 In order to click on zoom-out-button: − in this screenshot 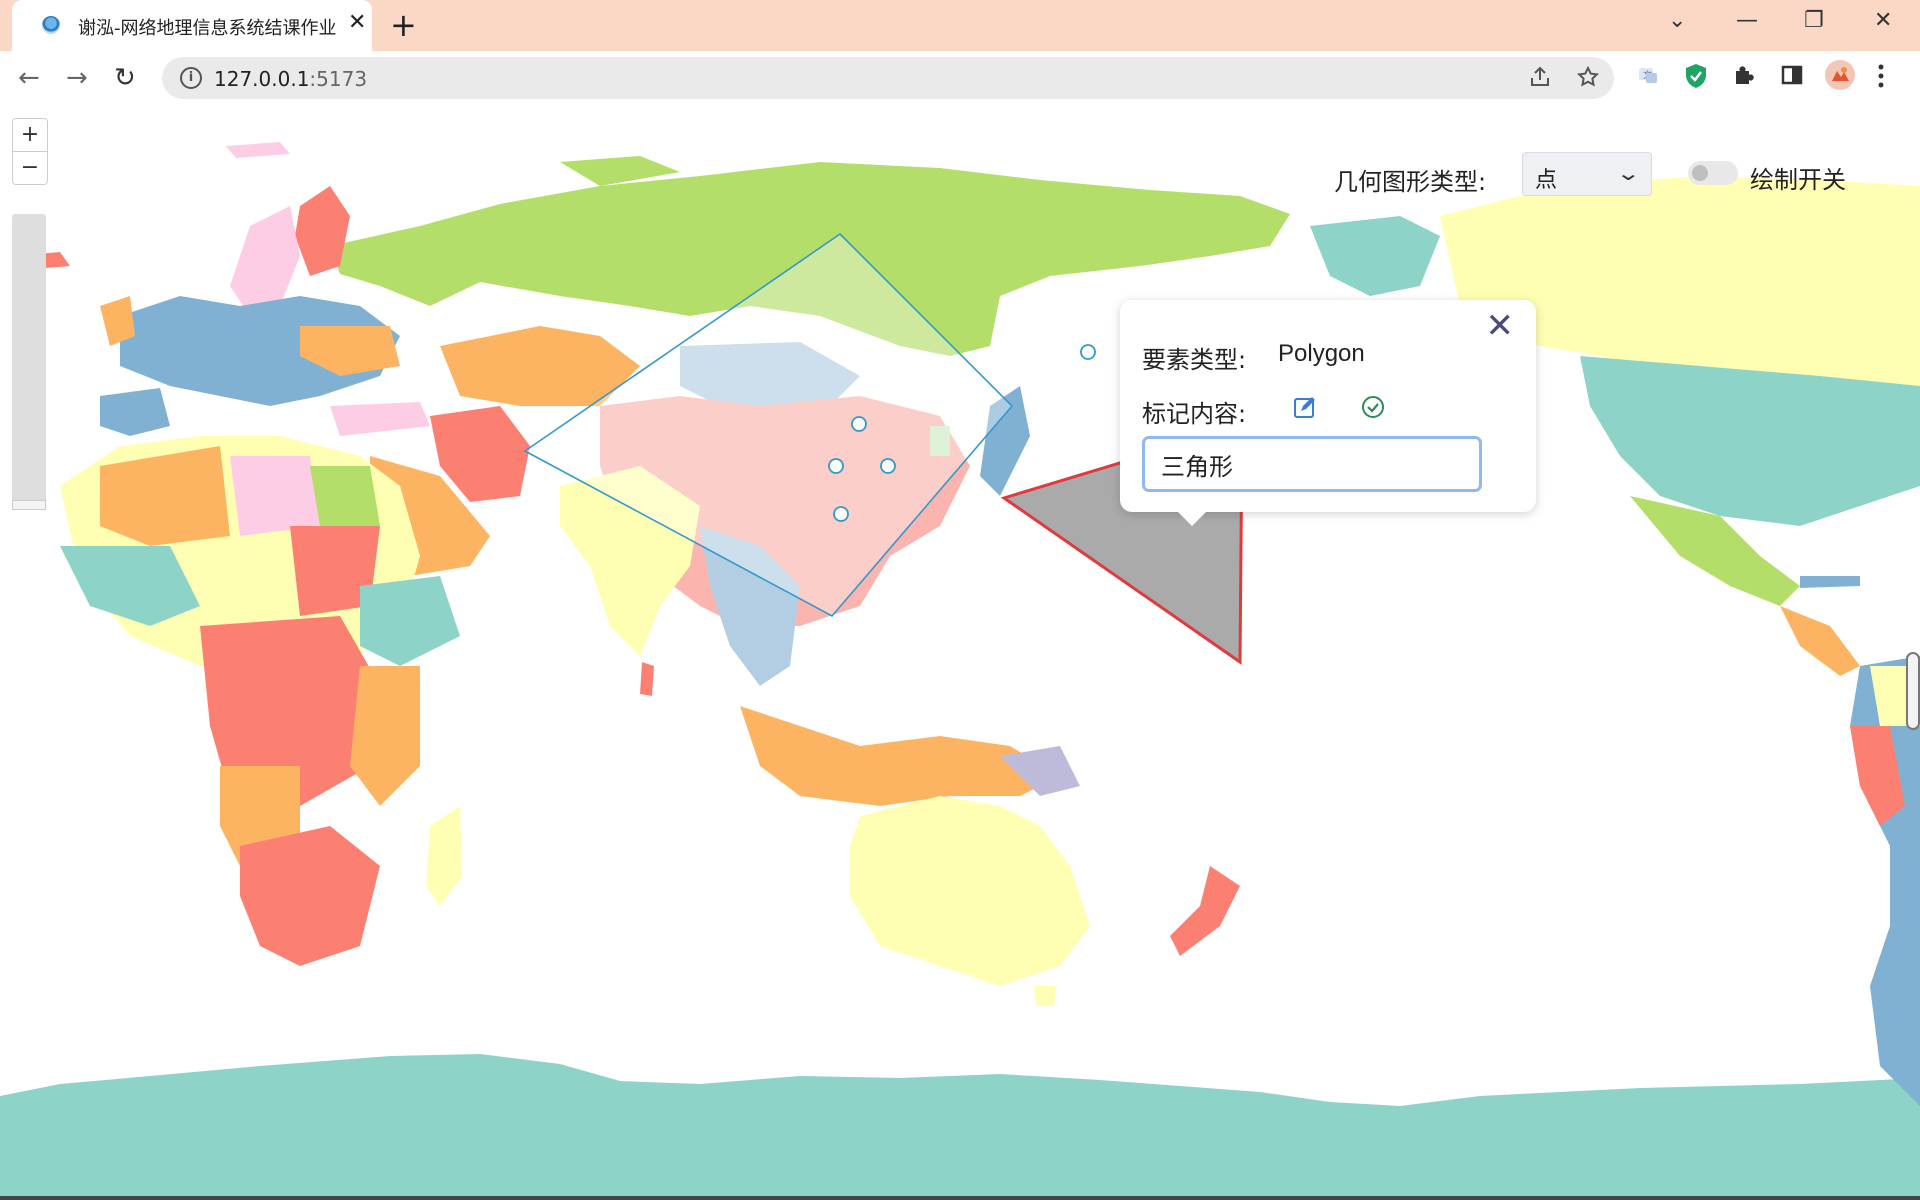, I will do `click(30, 168)`.